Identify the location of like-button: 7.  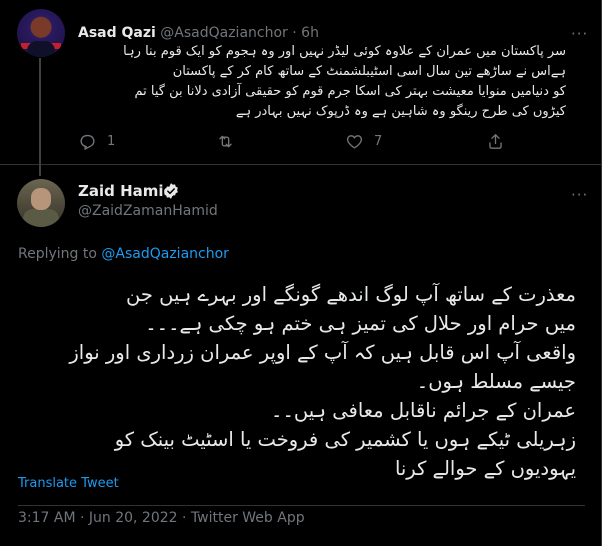
(363, 141).